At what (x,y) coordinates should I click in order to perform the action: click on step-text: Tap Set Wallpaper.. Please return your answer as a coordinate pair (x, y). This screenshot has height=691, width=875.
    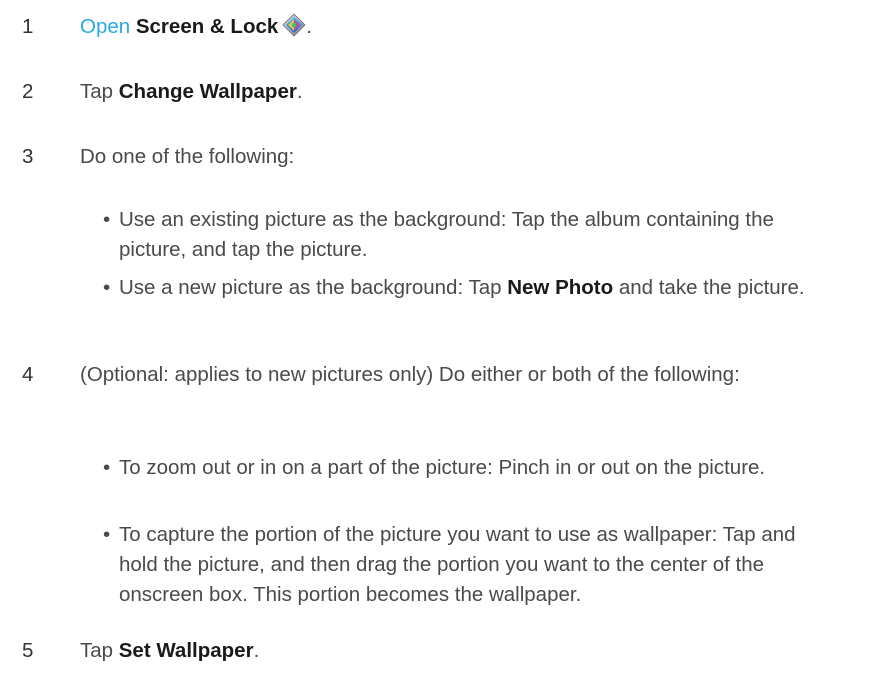
    Looking at the image, I should click on (457, 651).